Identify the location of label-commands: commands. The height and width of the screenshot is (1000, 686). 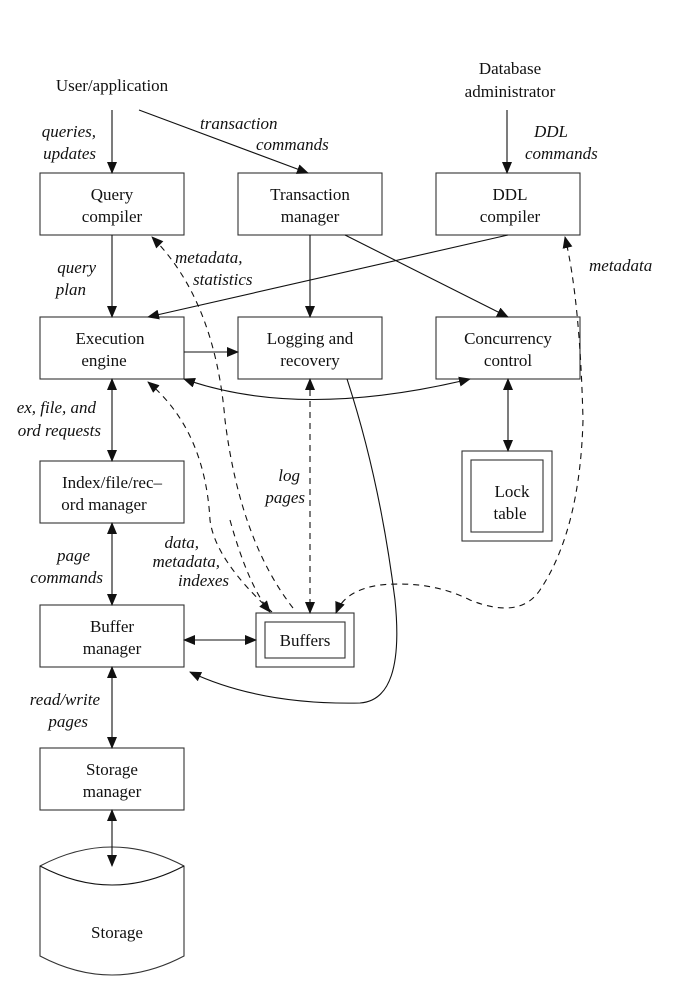
(292, 144).